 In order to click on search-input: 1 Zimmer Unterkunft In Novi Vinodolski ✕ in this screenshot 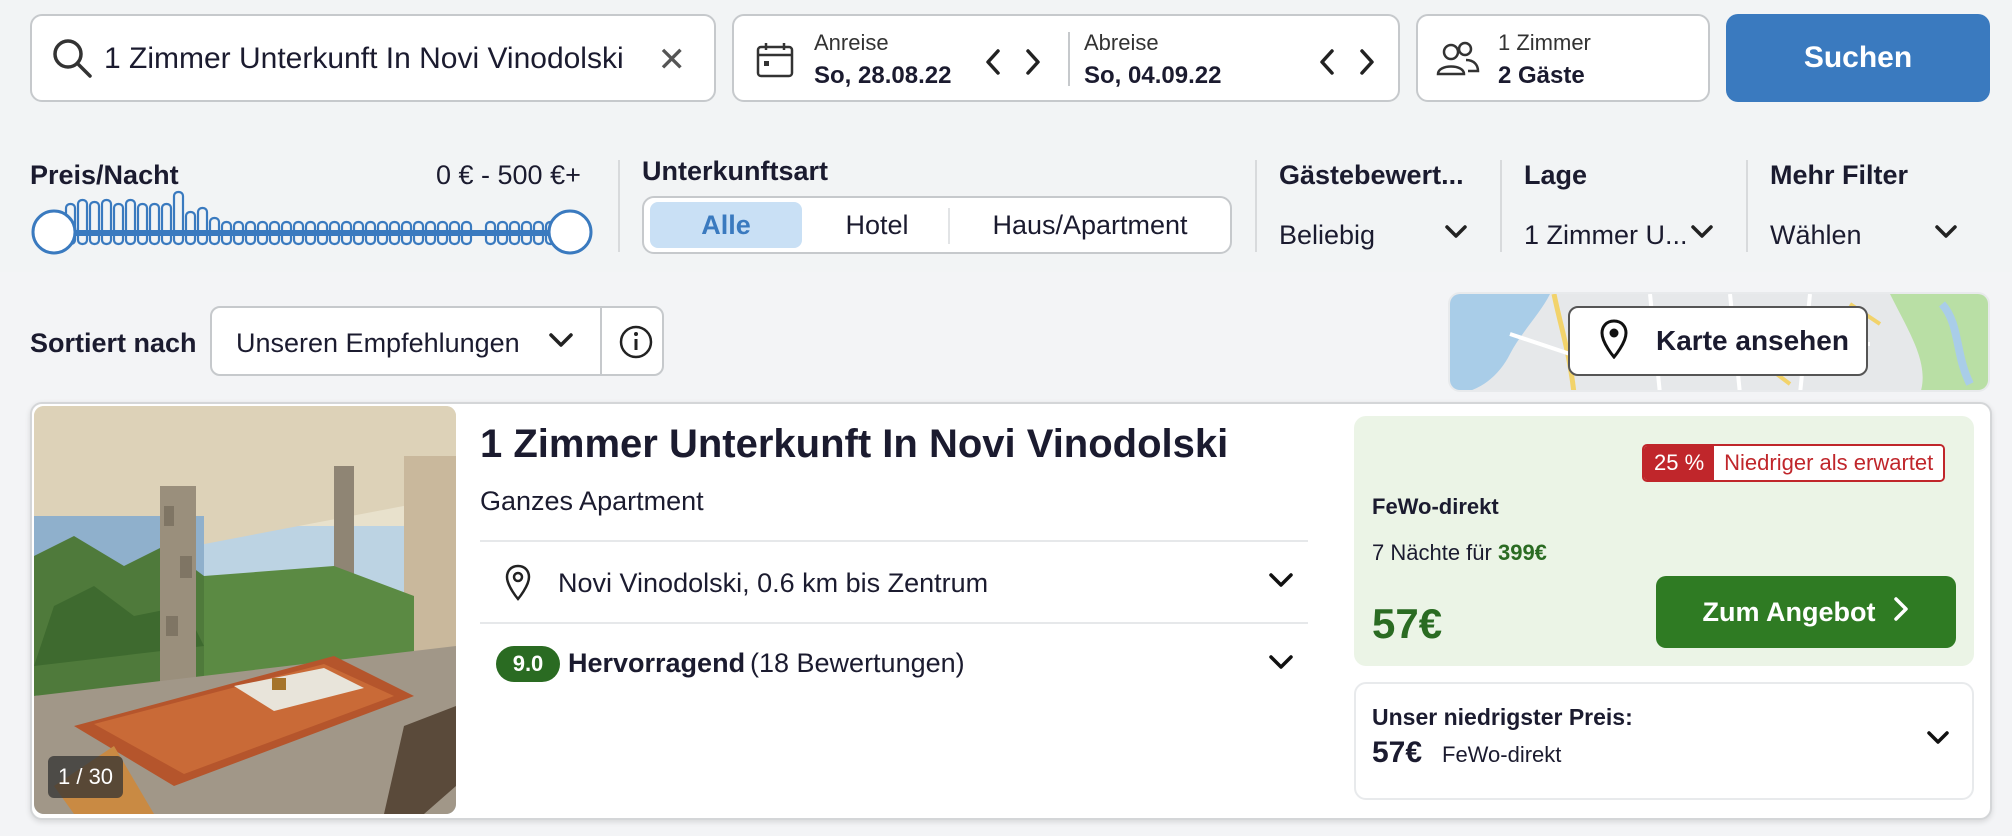, I will do `click(373, 58)`.